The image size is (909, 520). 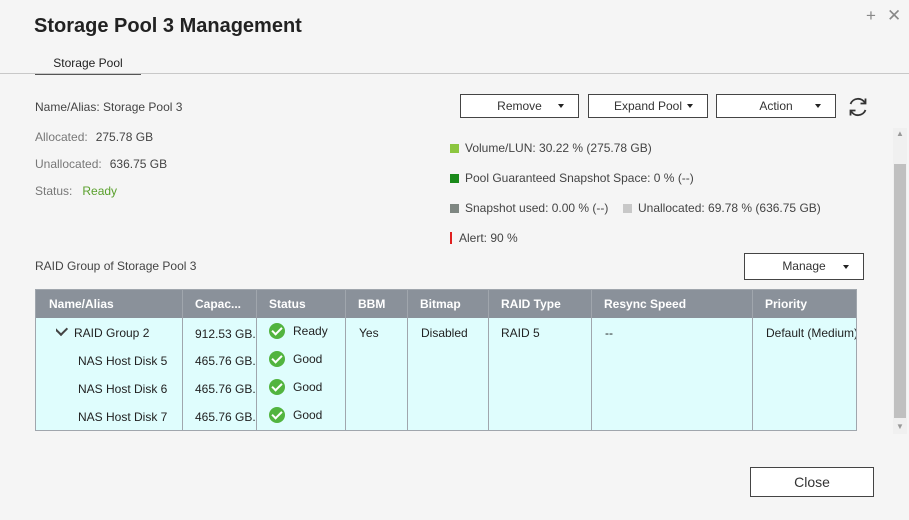 I want to click on action-button: Action, so click(x=776, y=106).